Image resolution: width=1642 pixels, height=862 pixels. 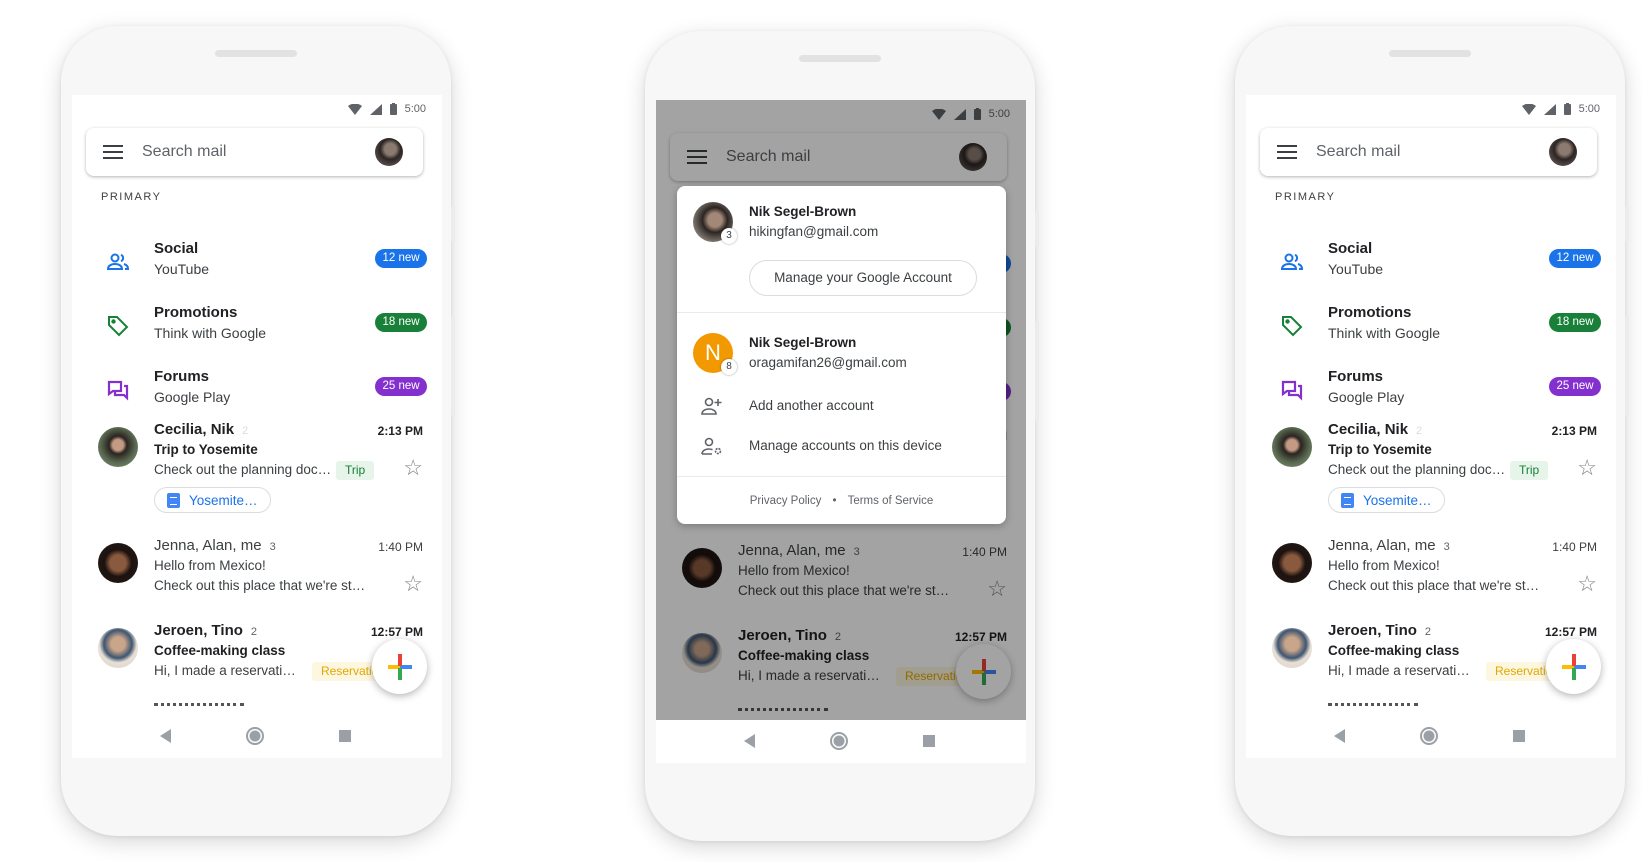 What do you see at coordinates (256, 53) in the screenshot?
I see `speaker` at bounding box center [256, 53].